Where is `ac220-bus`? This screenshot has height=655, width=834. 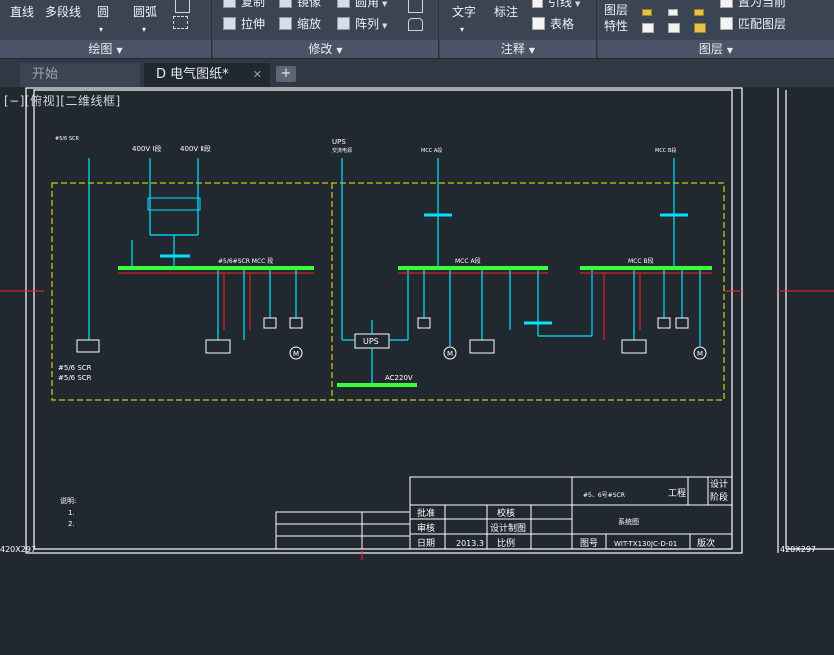 ac220-bus is located at coordinates (377, 385).